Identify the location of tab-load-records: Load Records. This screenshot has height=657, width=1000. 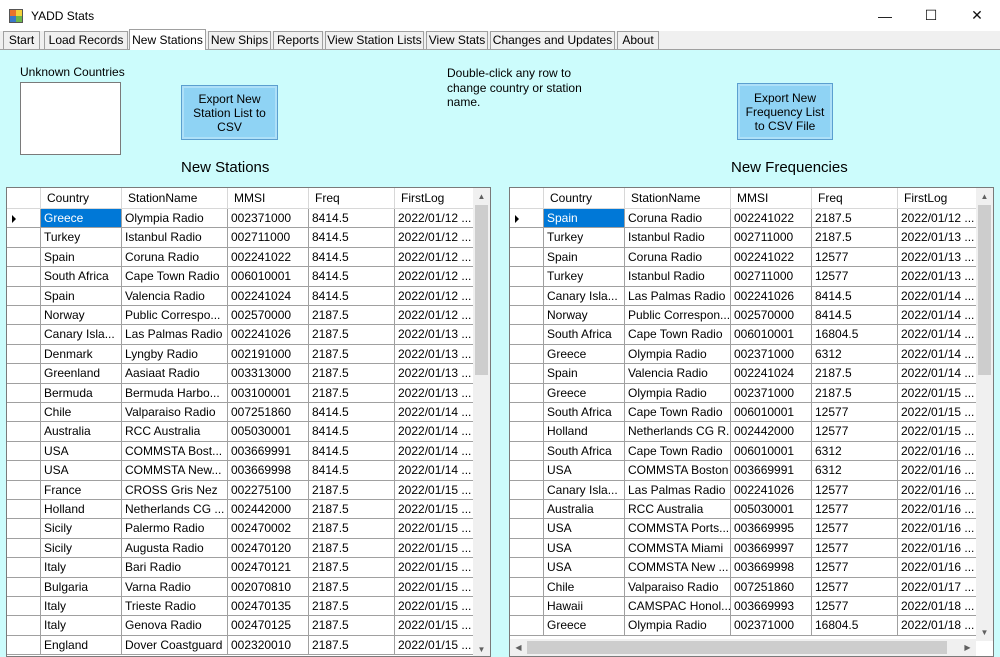
(86, 40).